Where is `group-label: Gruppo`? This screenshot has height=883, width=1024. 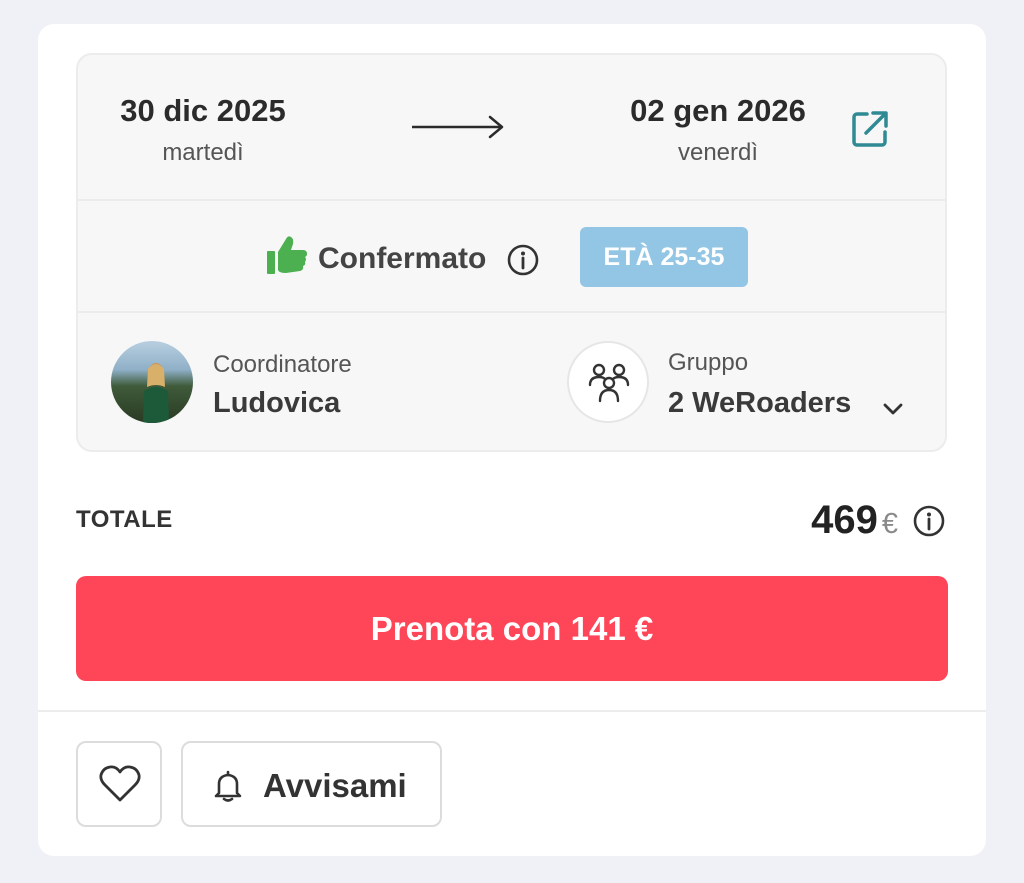
group-label: Gruppo is located at coordinates (708, 362).